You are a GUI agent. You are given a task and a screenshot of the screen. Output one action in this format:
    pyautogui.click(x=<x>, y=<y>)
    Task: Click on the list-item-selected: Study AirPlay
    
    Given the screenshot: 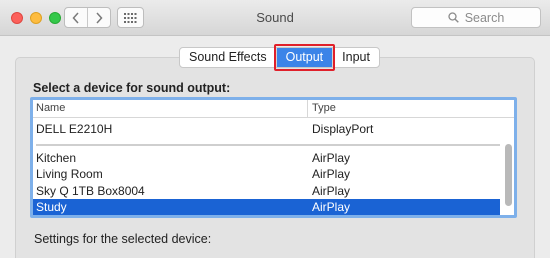 What is the action you would take?
    pyautogui.click(x=266, y=207)
    